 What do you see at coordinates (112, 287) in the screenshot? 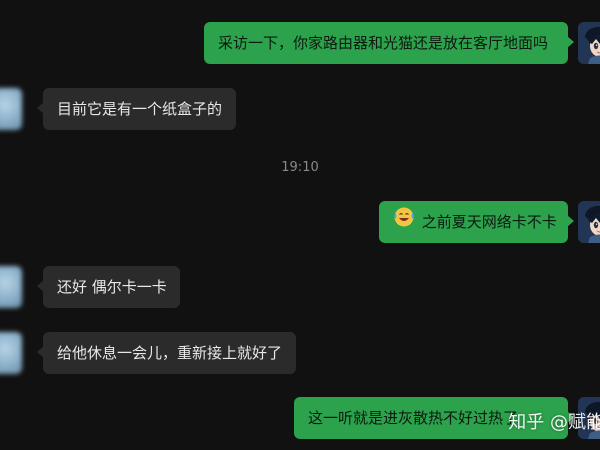
I see `message-text: 还好 偶尔卡一卡` at bounding box center [112, 287].